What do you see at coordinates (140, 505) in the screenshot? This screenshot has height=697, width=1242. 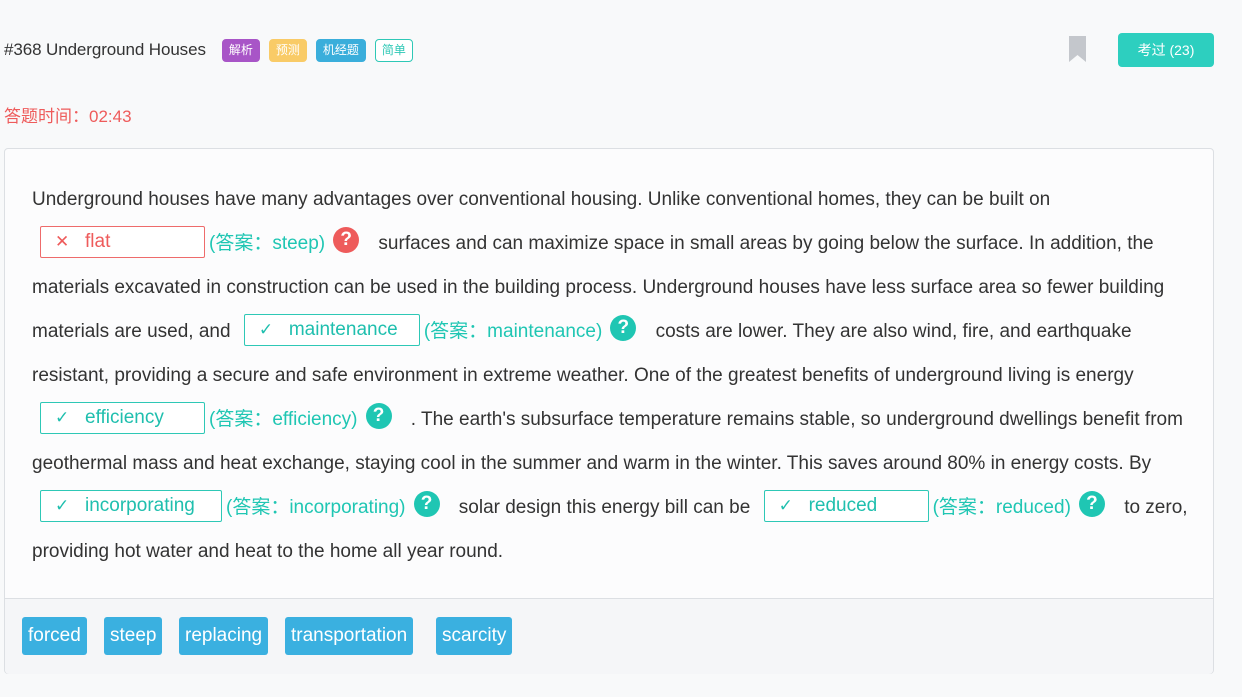 I see `blank-value: incorporating` at bounding box center [140, 505].